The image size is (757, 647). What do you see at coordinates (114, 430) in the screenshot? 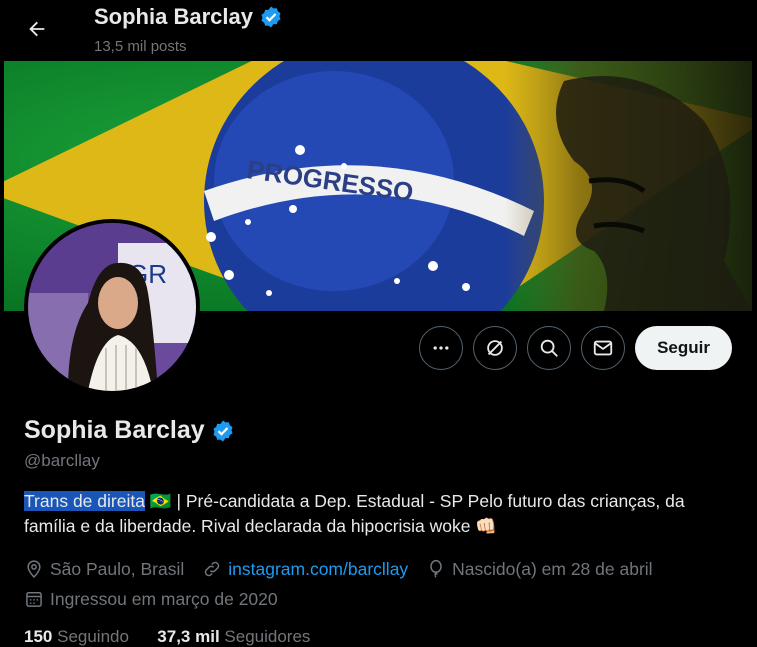
I see `profile-name-text: Sophia Barclay` at bounding box center [114, 430].